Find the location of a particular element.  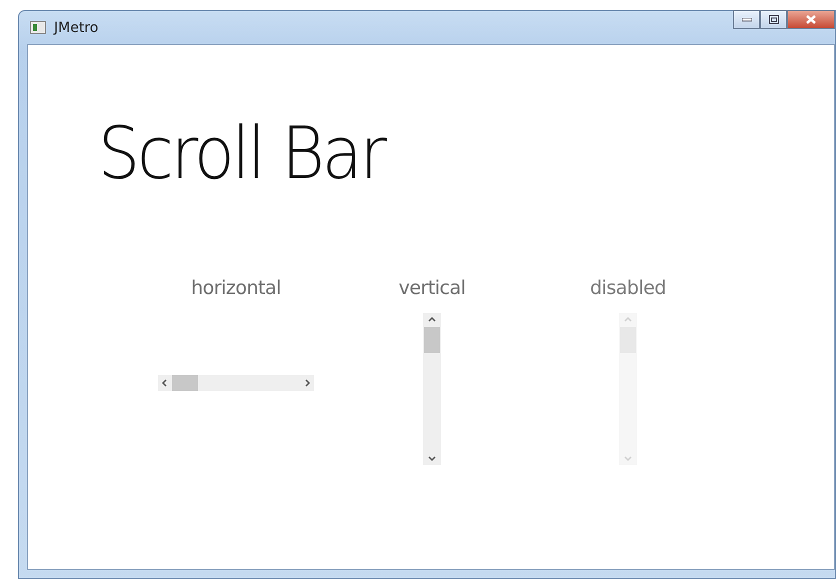

close-icon is located at coordinates (811, 19).